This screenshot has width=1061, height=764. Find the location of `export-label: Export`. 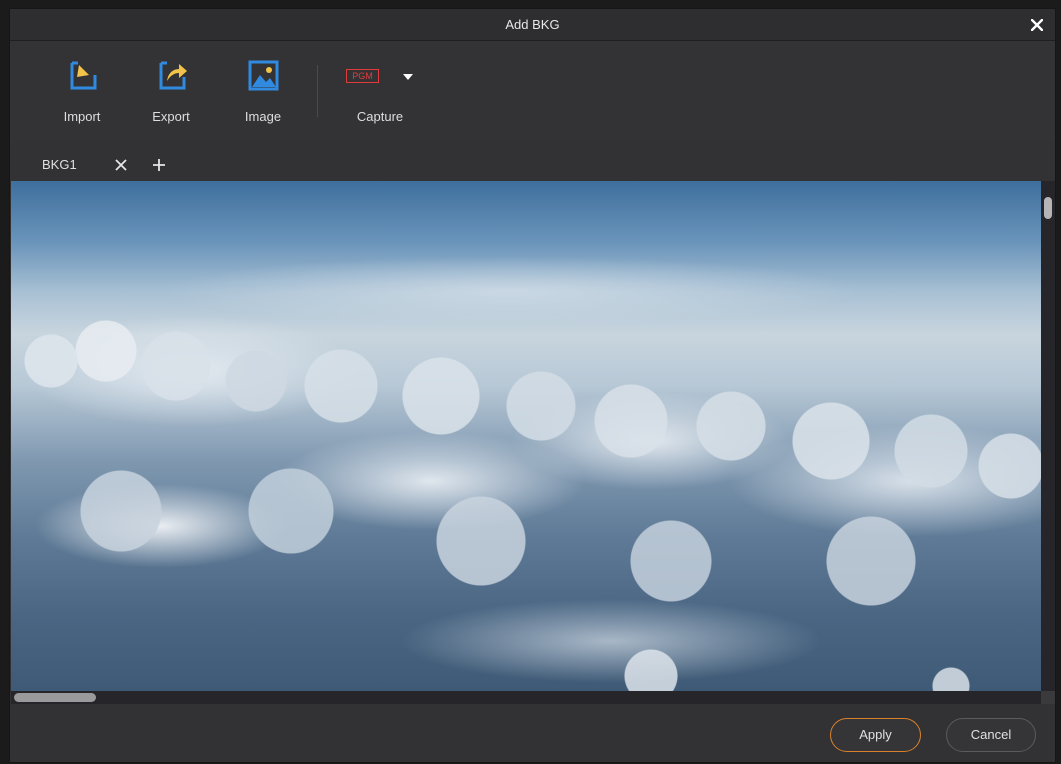

export-label: Export is located at coordinates (171, 116).